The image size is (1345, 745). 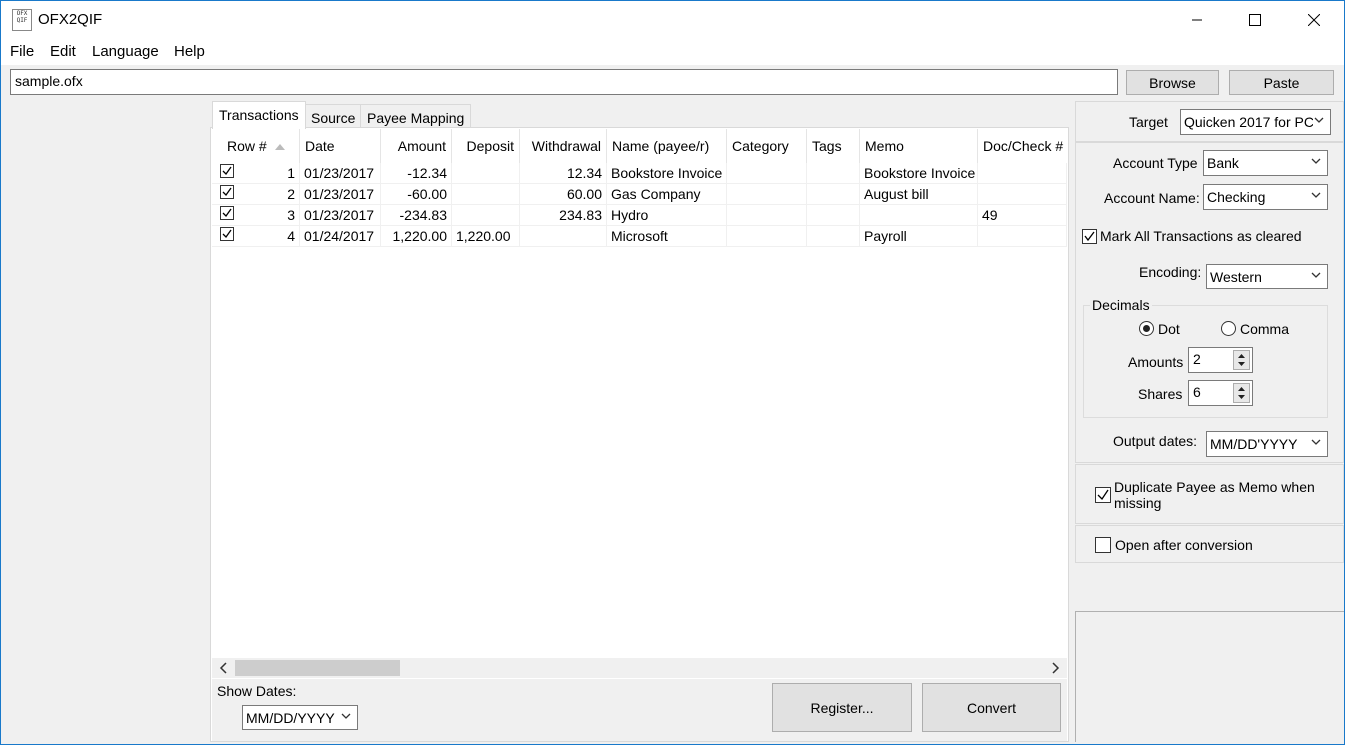 I want to click on open-after-checkbox, so click(x=1103, y=545).